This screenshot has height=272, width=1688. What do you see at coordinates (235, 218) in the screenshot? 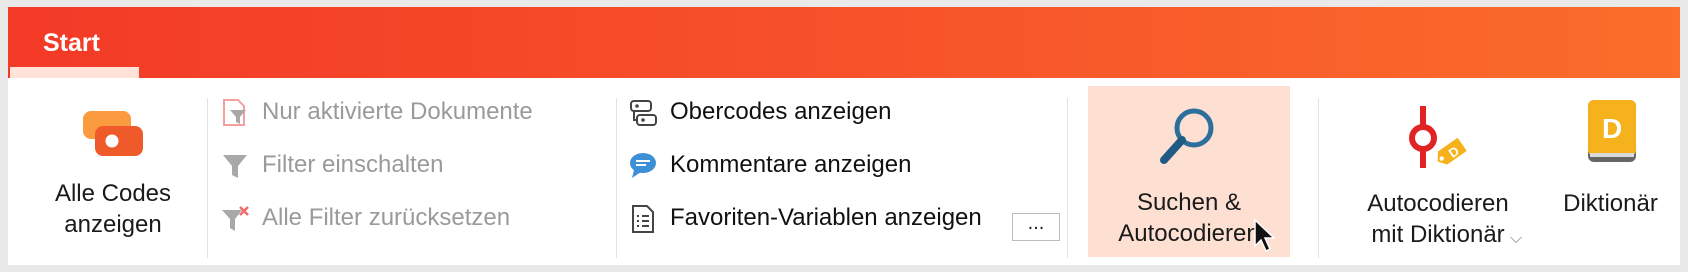
I see `filter-reset-icon` at bounding box center [235, 218].